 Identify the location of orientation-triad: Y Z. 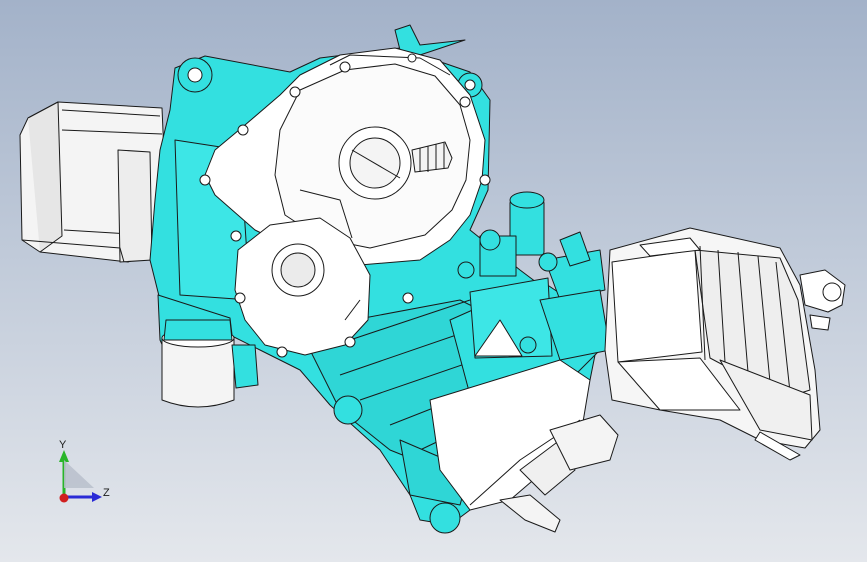
(83, 474).